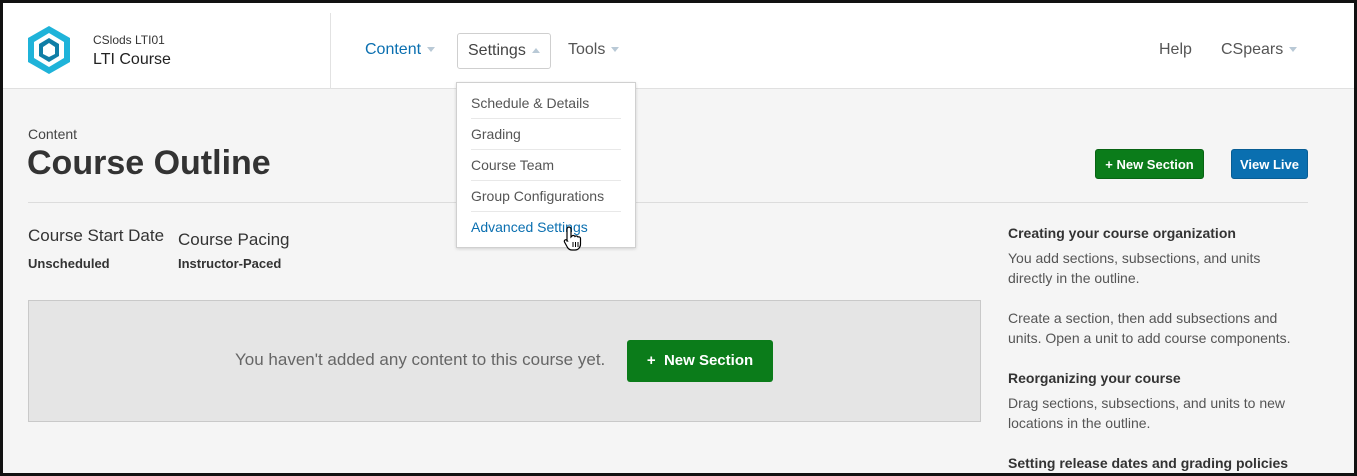 This screenshot has width=1357, height=476. What do you see at coordinates (497, 50) in the screenshot?
I see `nav-settings-label: Settings` at bounding box center [497, 50].